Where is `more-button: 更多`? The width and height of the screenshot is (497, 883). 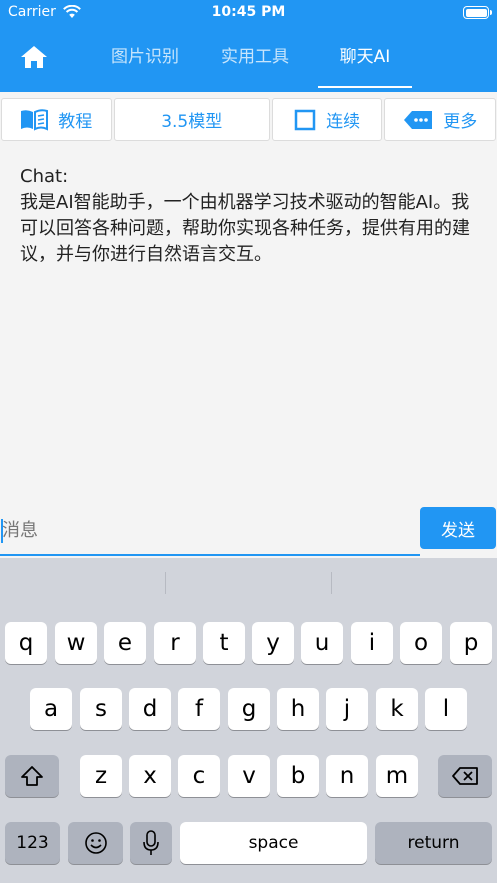
more-button: 更多 is located at coordinates (440, 119).